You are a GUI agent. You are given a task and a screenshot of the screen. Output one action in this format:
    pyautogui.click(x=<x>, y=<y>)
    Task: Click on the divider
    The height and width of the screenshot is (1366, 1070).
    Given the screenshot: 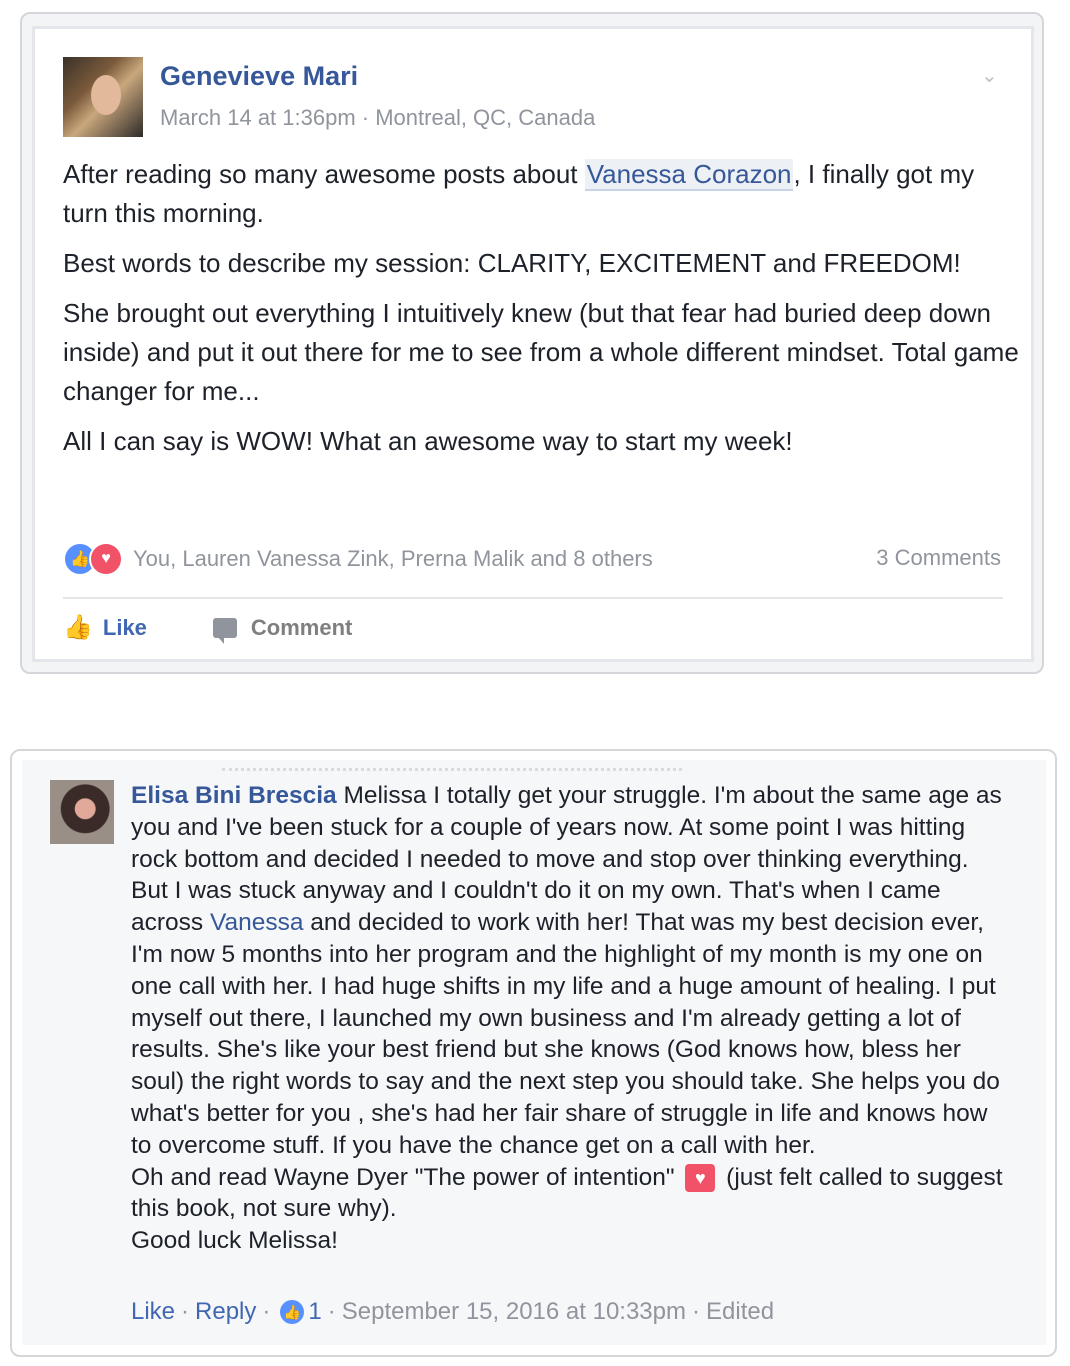 What is the action you would take?
    pyautogui.click(x=533, y=598)
    